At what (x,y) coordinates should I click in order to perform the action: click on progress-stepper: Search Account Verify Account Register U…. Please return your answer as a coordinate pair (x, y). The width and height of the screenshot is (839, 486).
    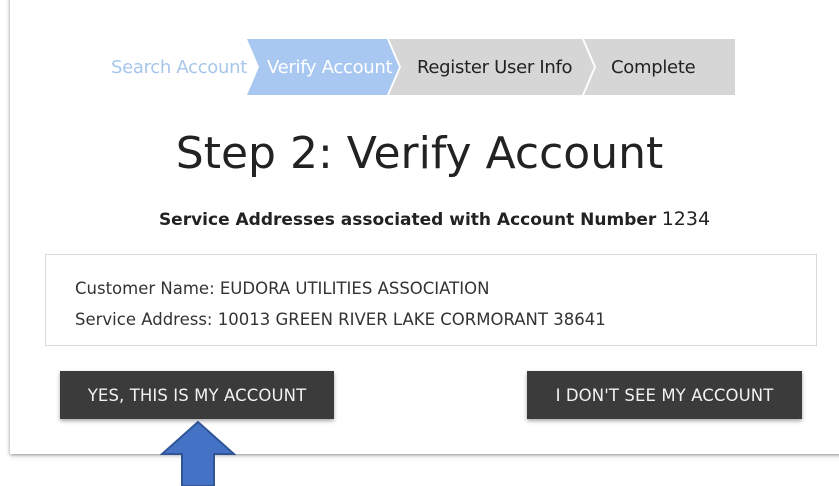
    Looking at the image, I should click on (408, 67).